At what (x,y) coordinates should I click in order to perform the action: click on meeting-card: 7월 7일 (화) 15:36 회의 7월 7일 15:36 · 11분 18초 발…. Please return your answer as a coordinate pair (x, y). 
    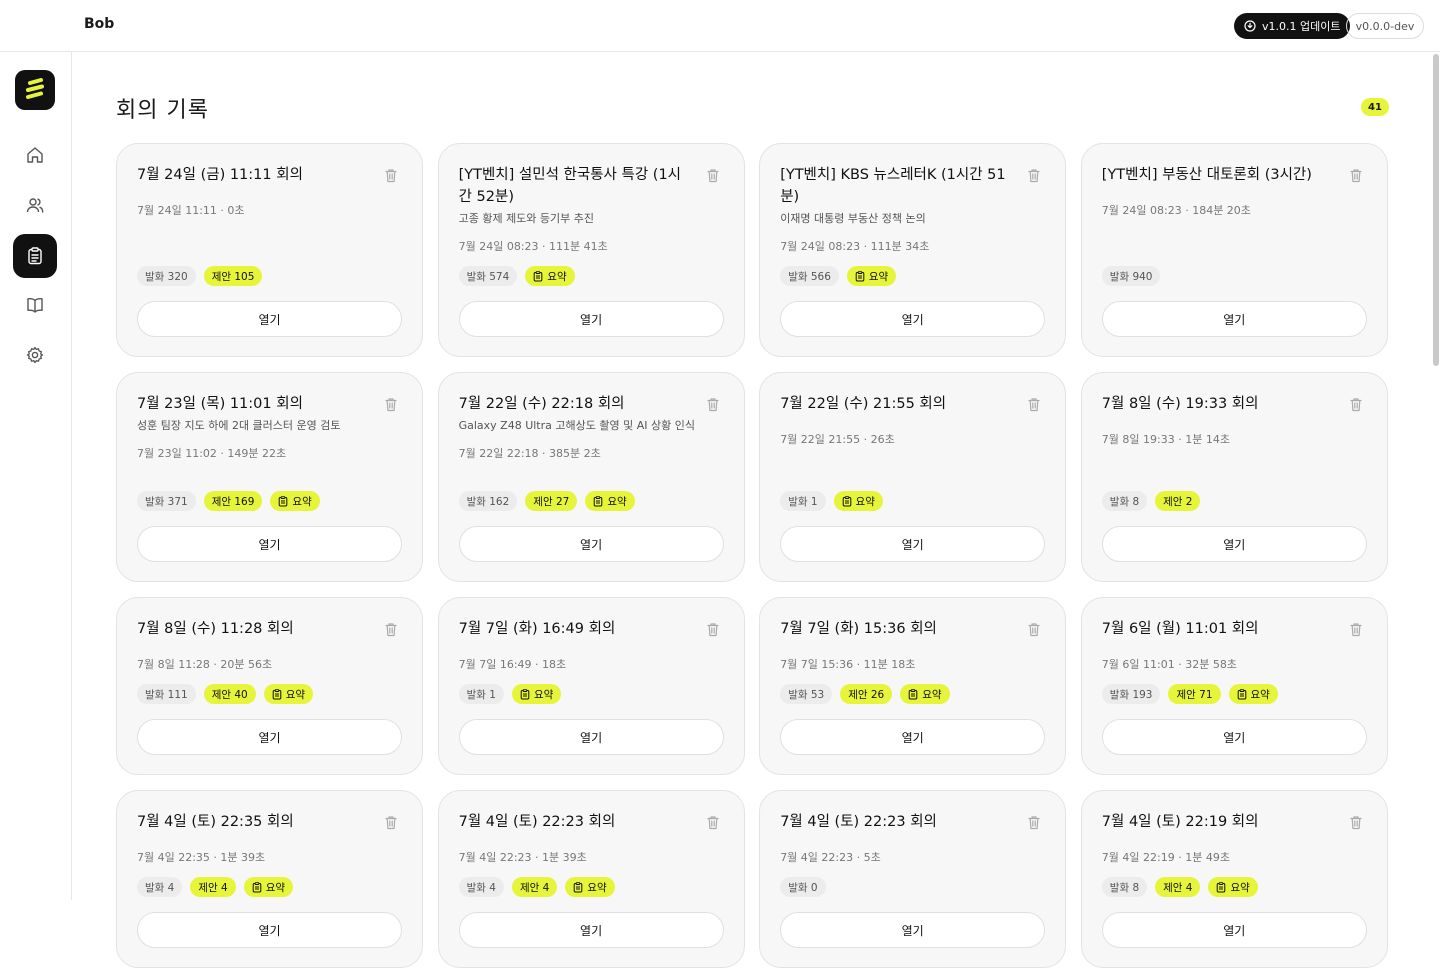
    Looking at the image, I should click on (913, 686).